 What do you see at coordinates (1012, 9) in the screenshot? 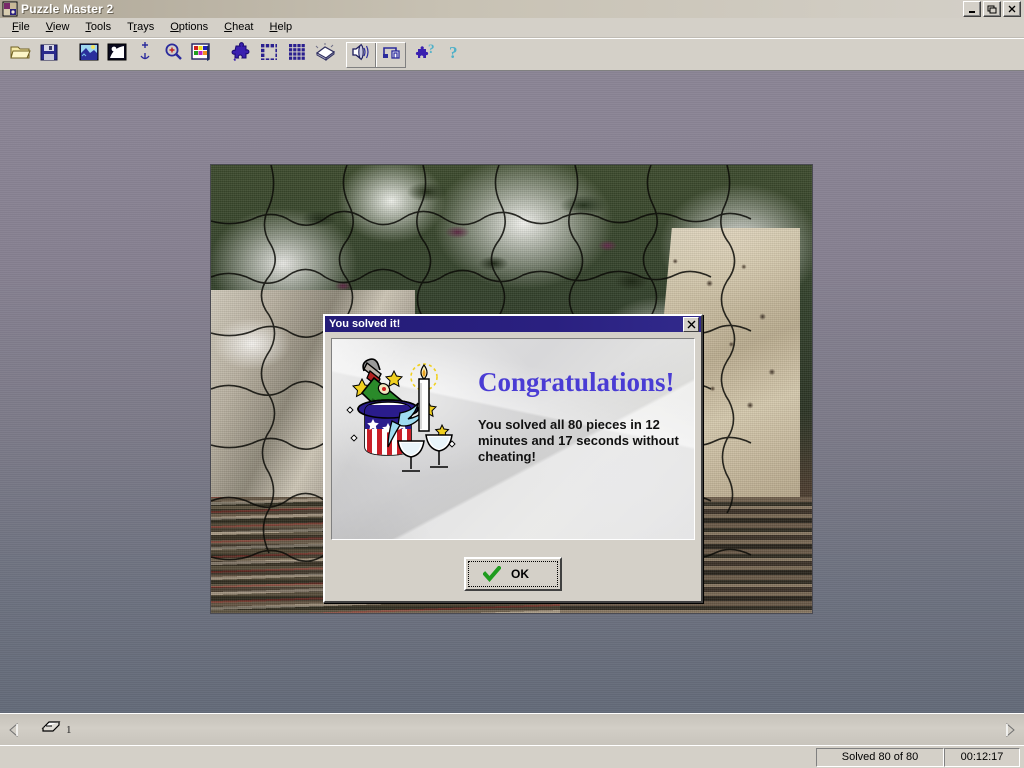
I see `close-button` at bounding box center [1012, 9].